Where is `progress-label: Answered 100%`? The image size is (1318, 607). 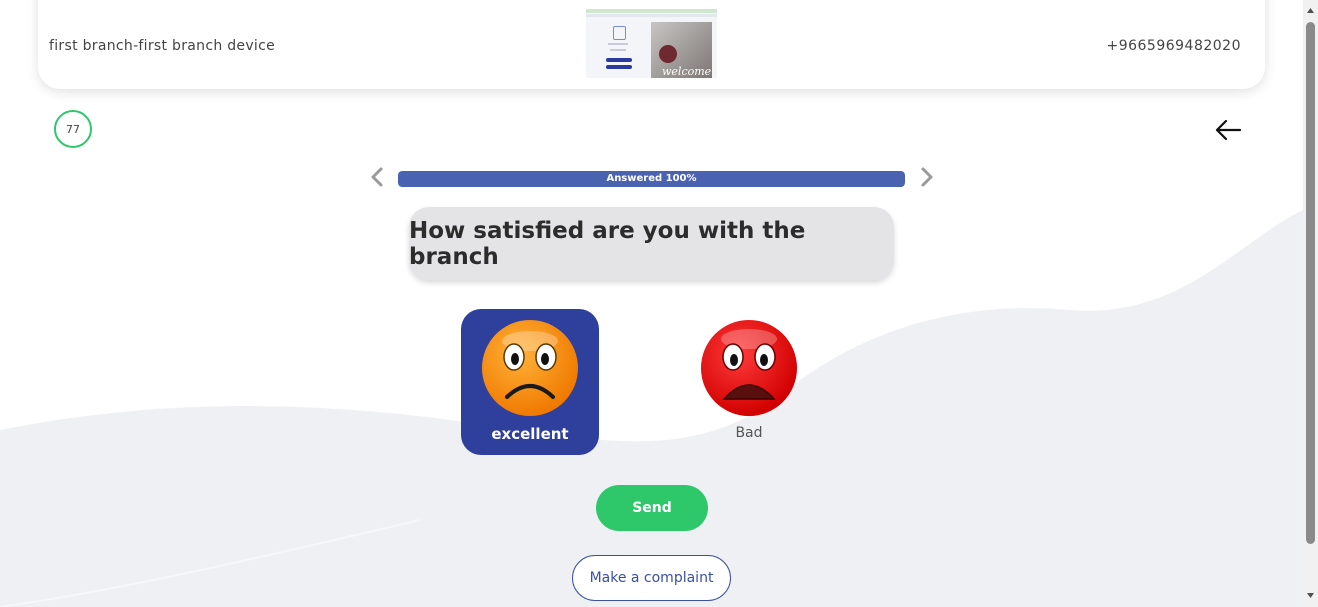 progress-label: Answered 100% is located at coordinates (651, 178).